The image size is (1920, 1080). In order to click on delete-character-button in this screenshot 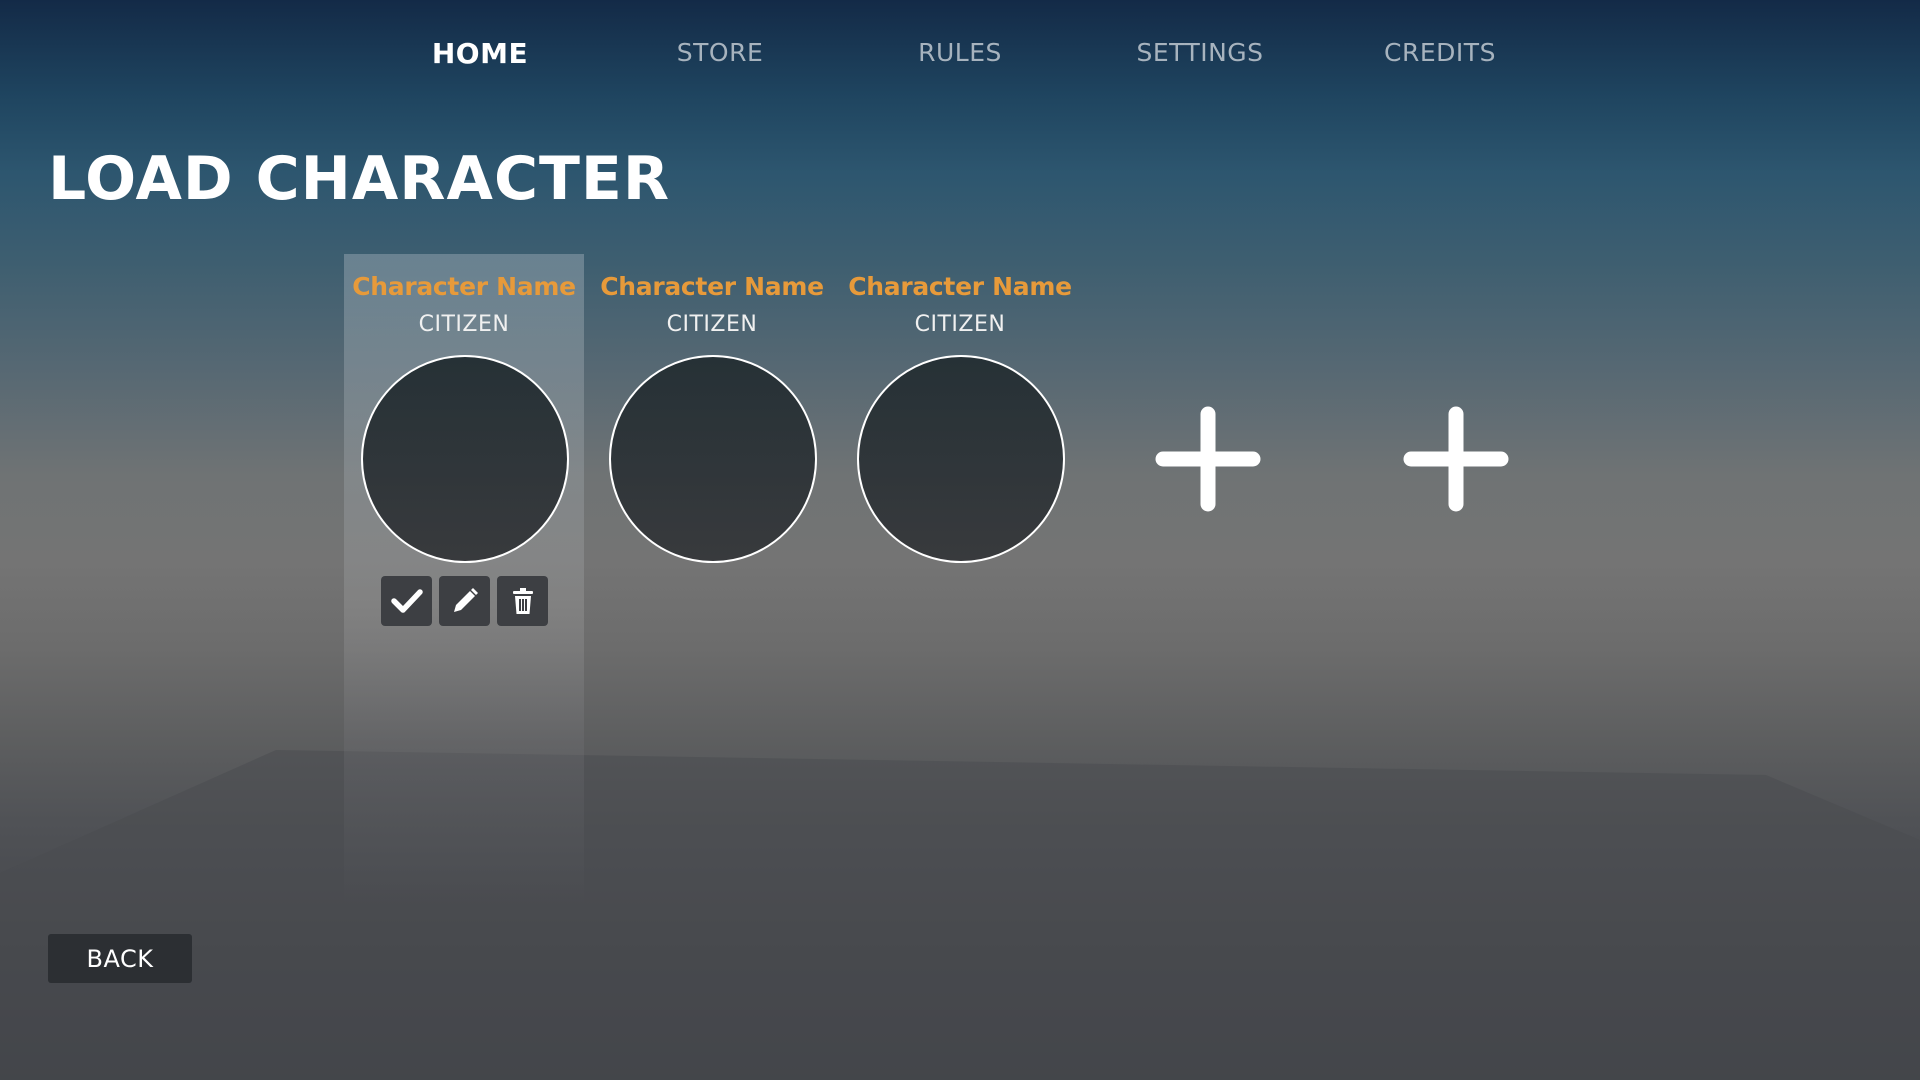, I will do `click(522, 601)`.